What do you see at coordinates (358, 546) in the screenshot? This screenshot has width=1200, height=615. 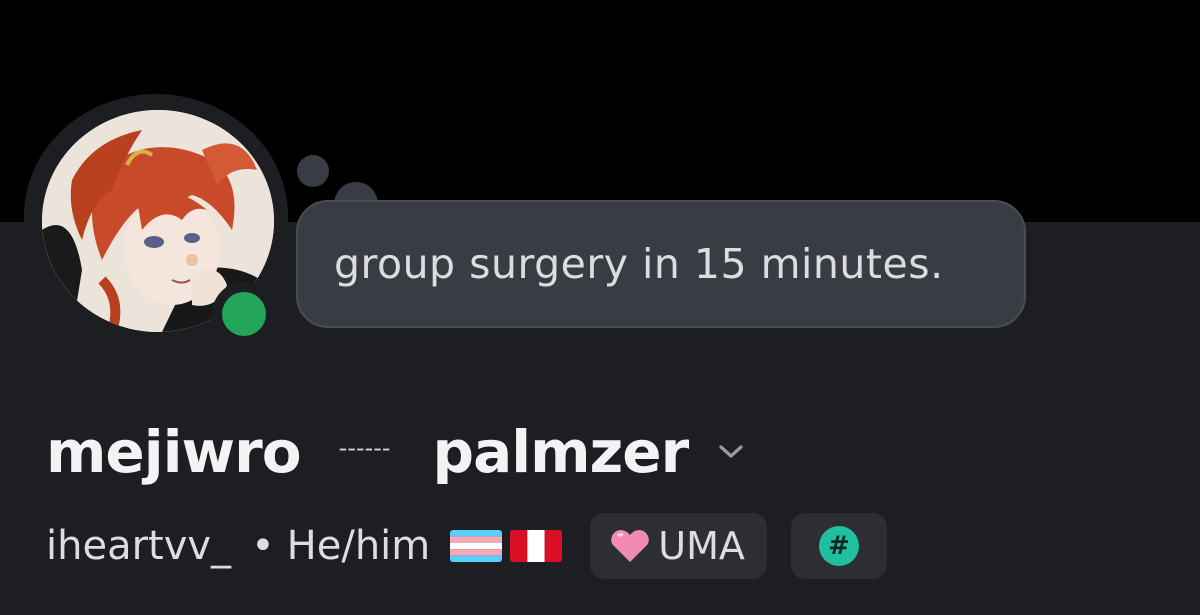 I see `pronouns: He/him` at bounding box center [358, 546].